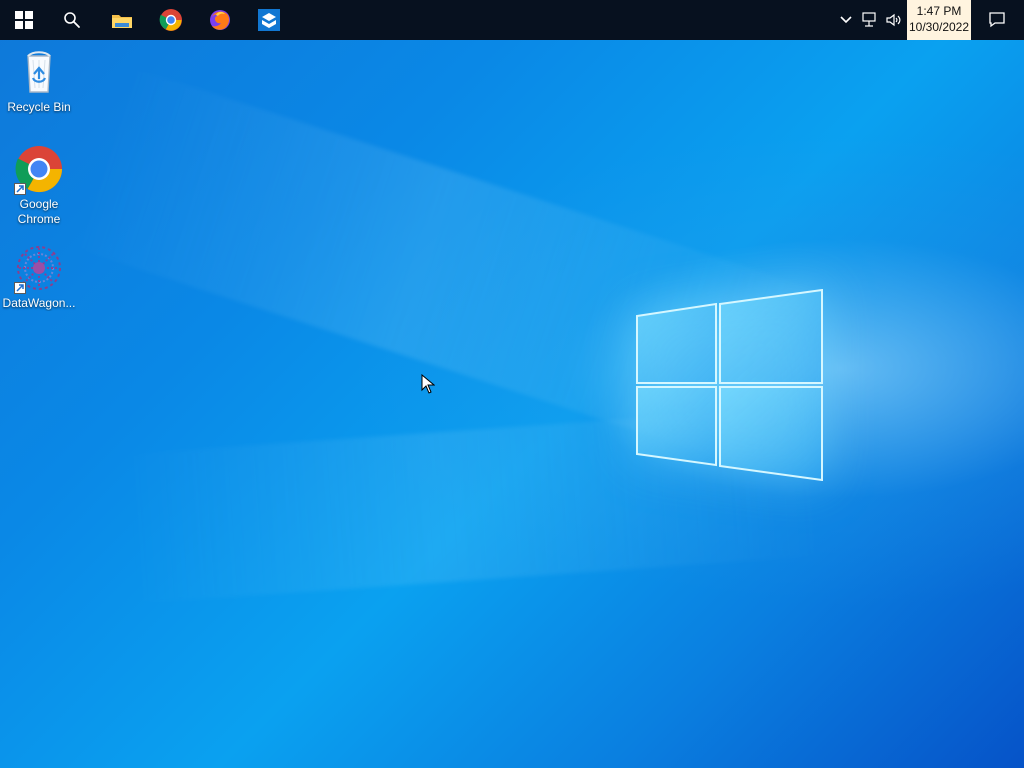  Describe the element at coordinates (939, 11) in the screenshot. I see `clock-time: 1:47 PM` at that location.